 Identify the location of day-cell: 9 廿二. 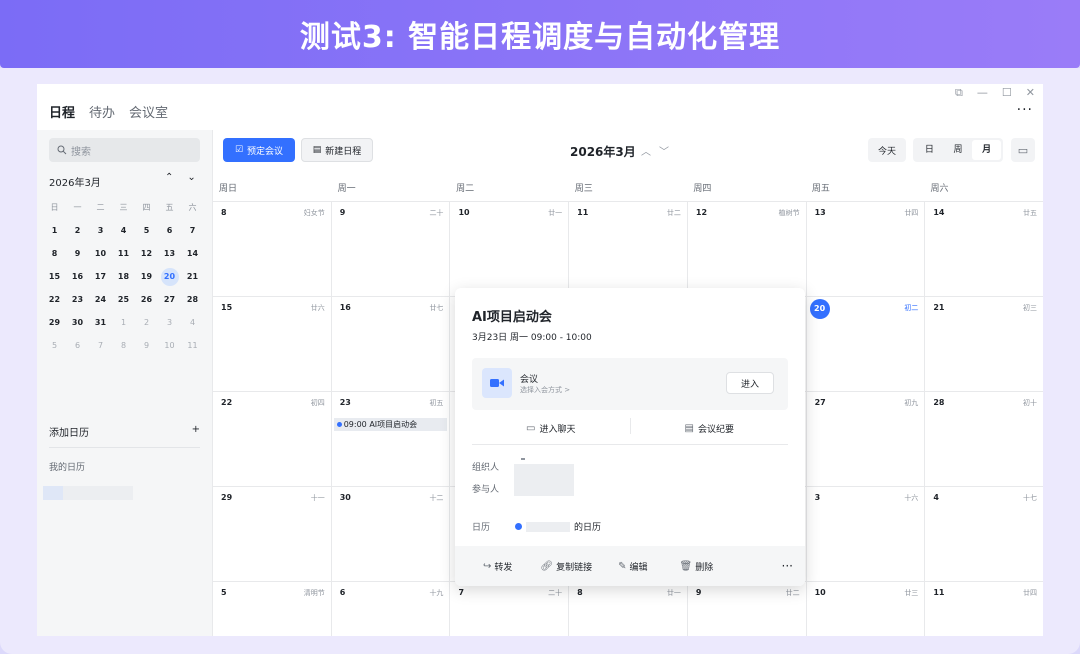
(747, 609).